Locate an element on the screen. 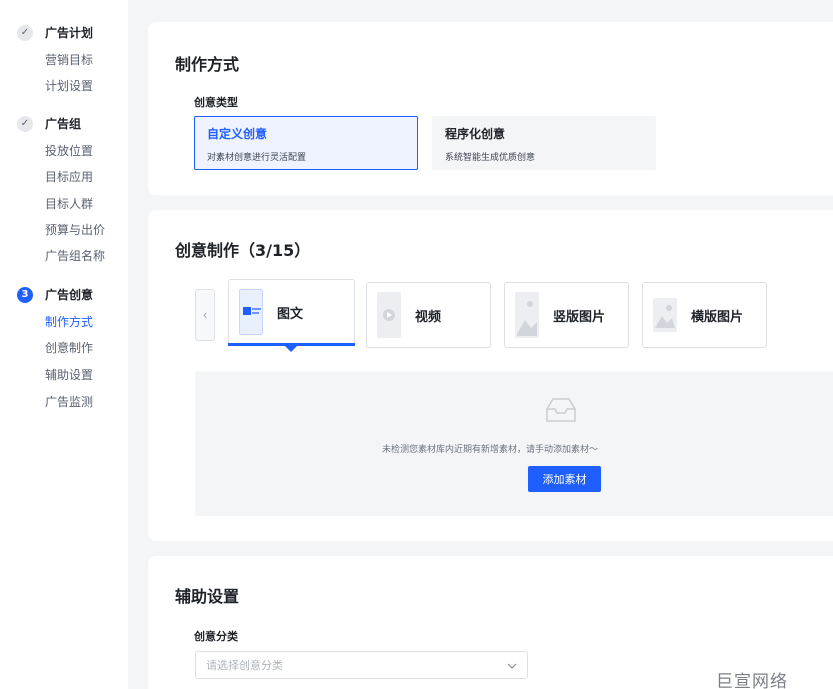 The image size is (833, 689). sidebar-item-target-app: 目标应用 is located at coordinates (69, 176).